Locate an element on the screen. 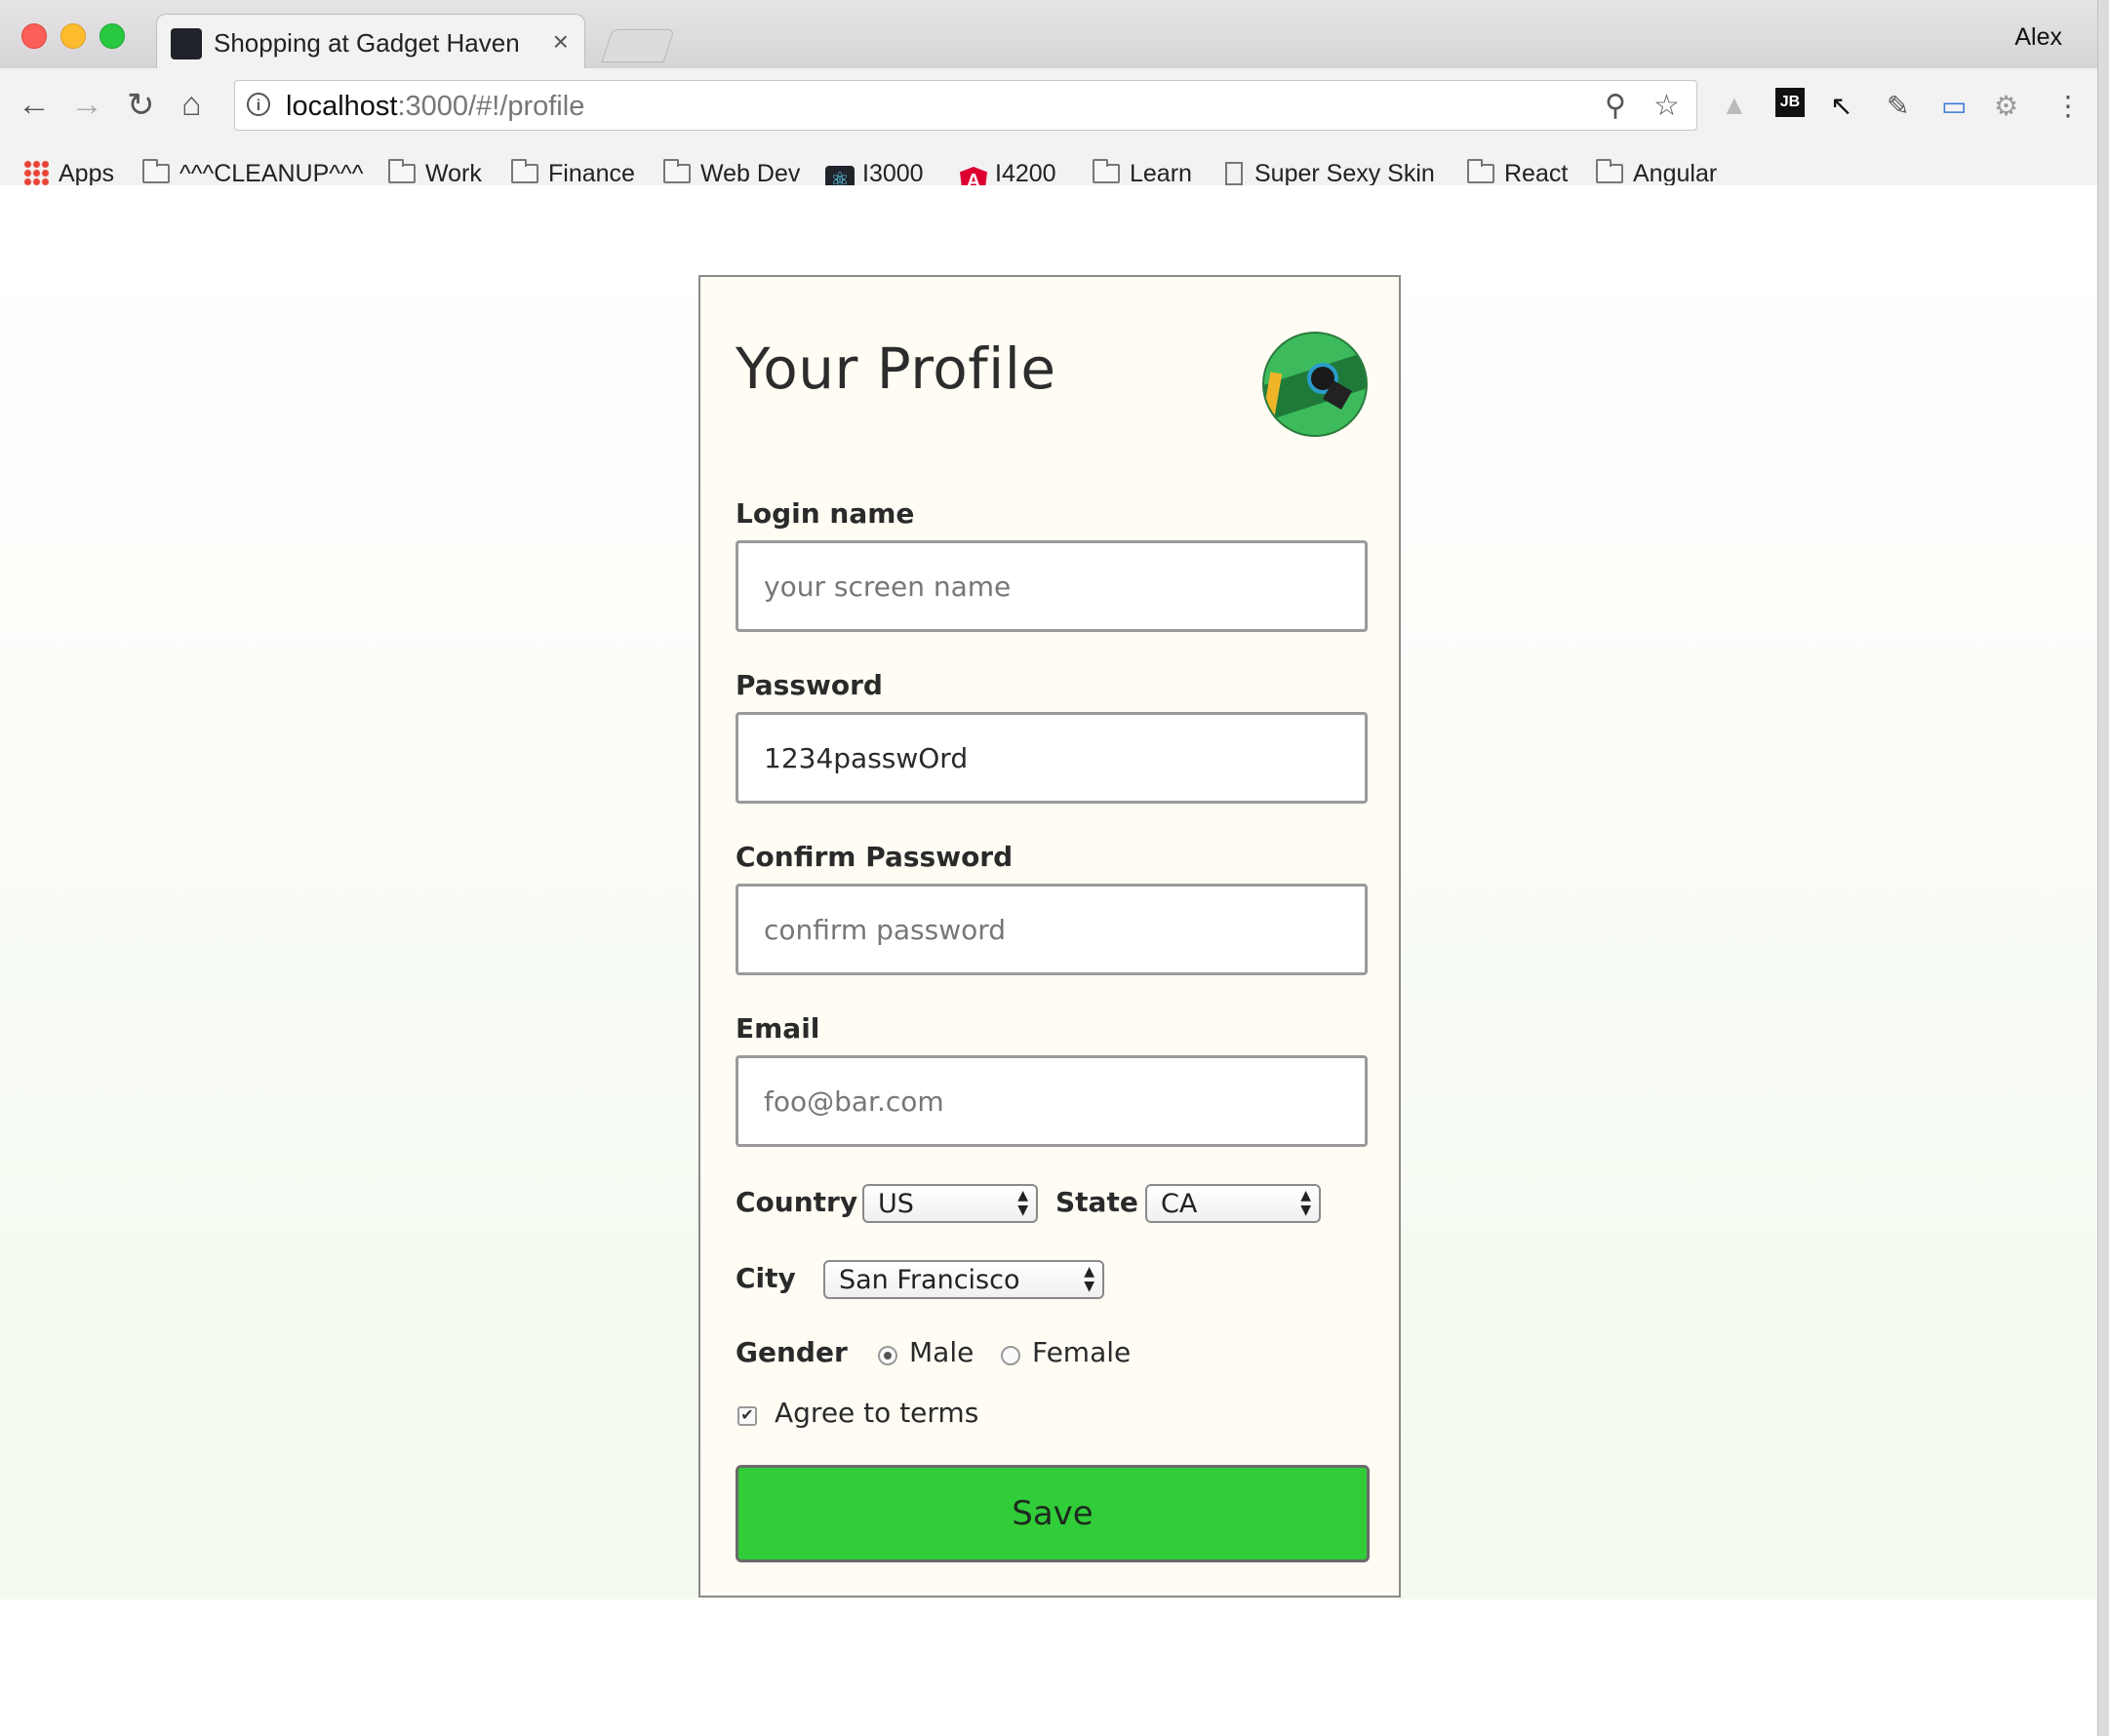  login-name-label: Login name is located at coordinates (825, 513).